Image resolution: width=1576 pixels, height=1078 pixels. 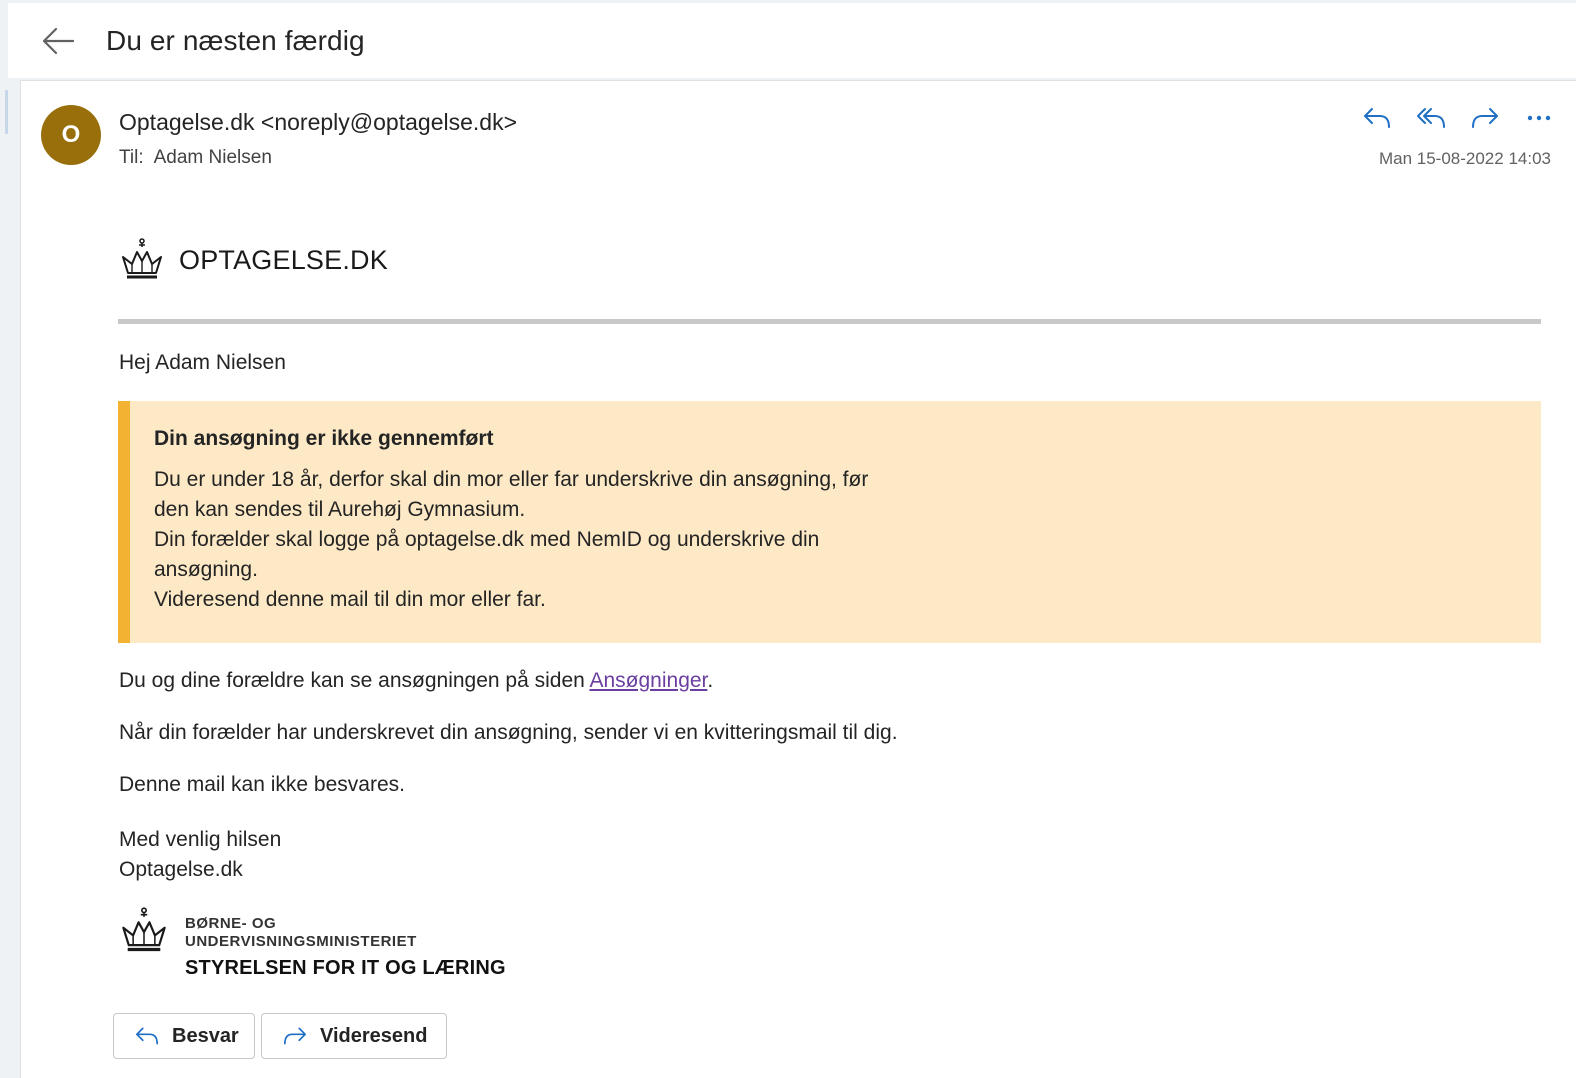 I want to click on notice-line: ansøgning., so click(x=206, y=569).